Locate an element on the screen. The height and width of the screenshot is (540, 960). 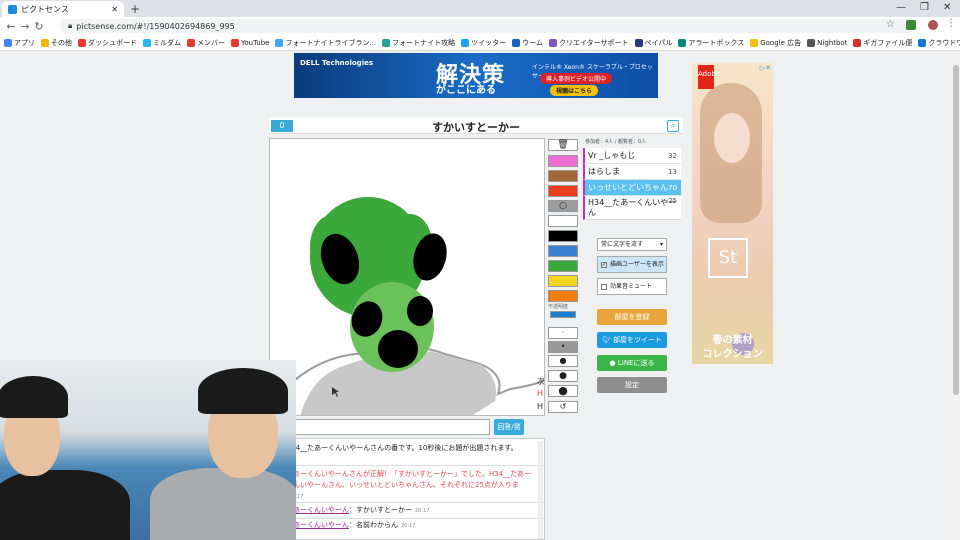
chat-scrollbar is located at coordinates (540, 490).